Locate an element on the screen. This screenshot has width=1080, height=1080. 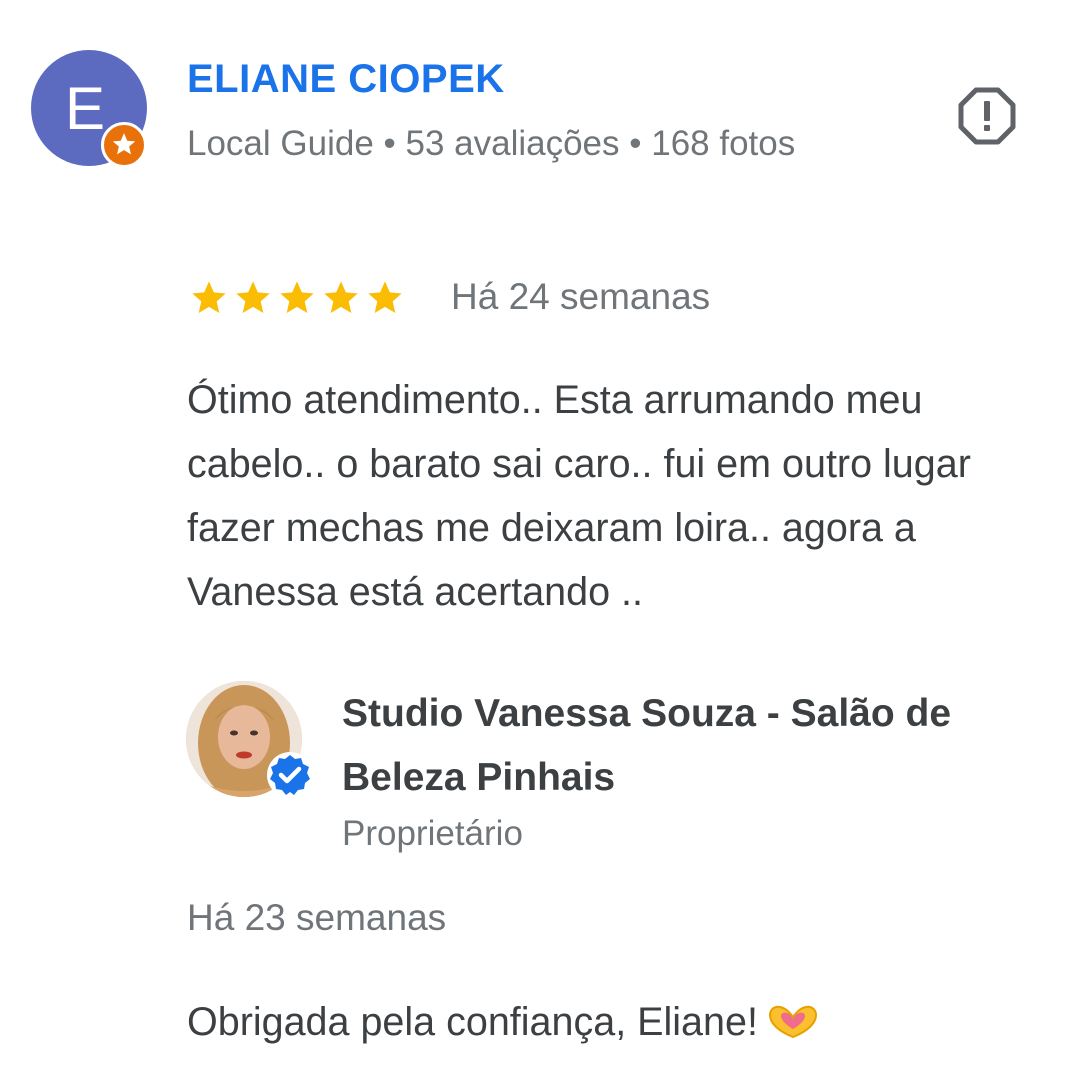
verified-check-icon is located at coordinates (290, 775).